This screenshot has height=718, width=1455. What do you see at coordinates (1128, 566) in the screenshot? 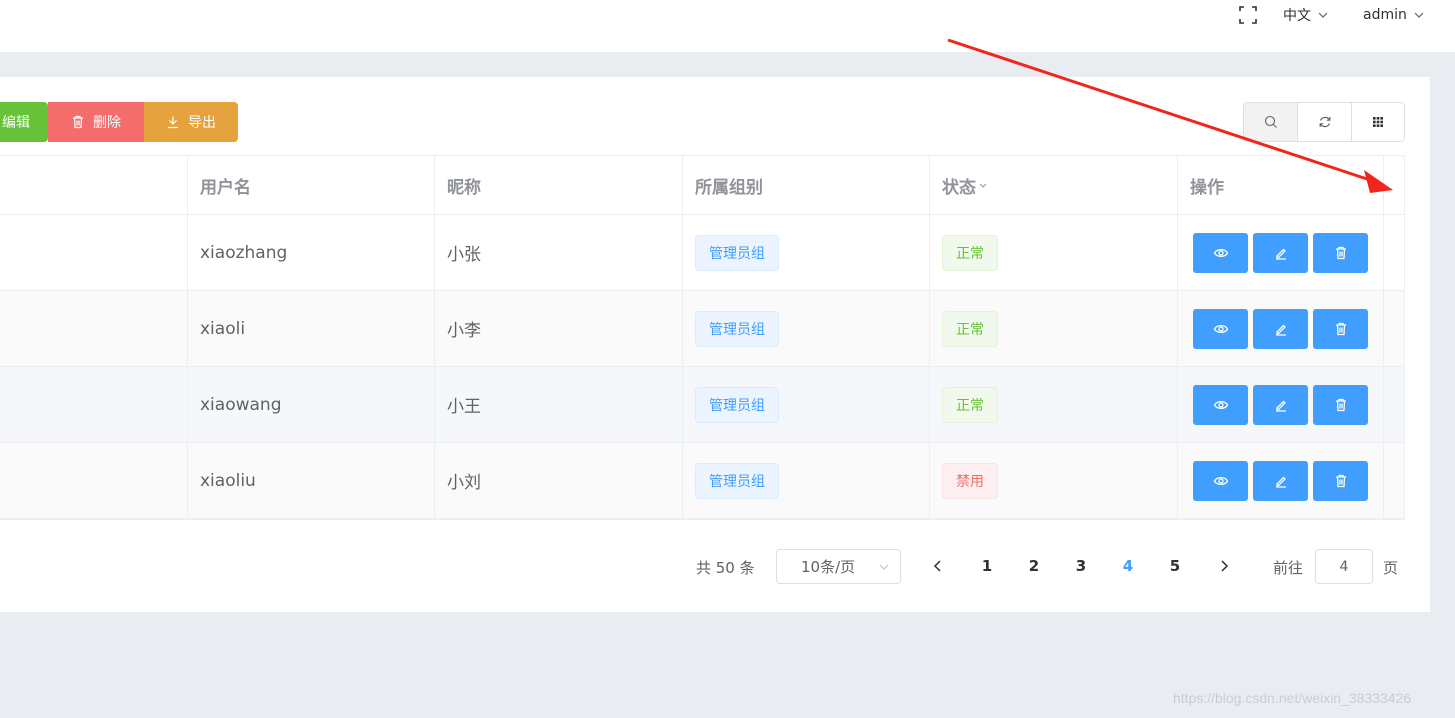
I see `page-4: 4` at bounding box center [1128, 566].